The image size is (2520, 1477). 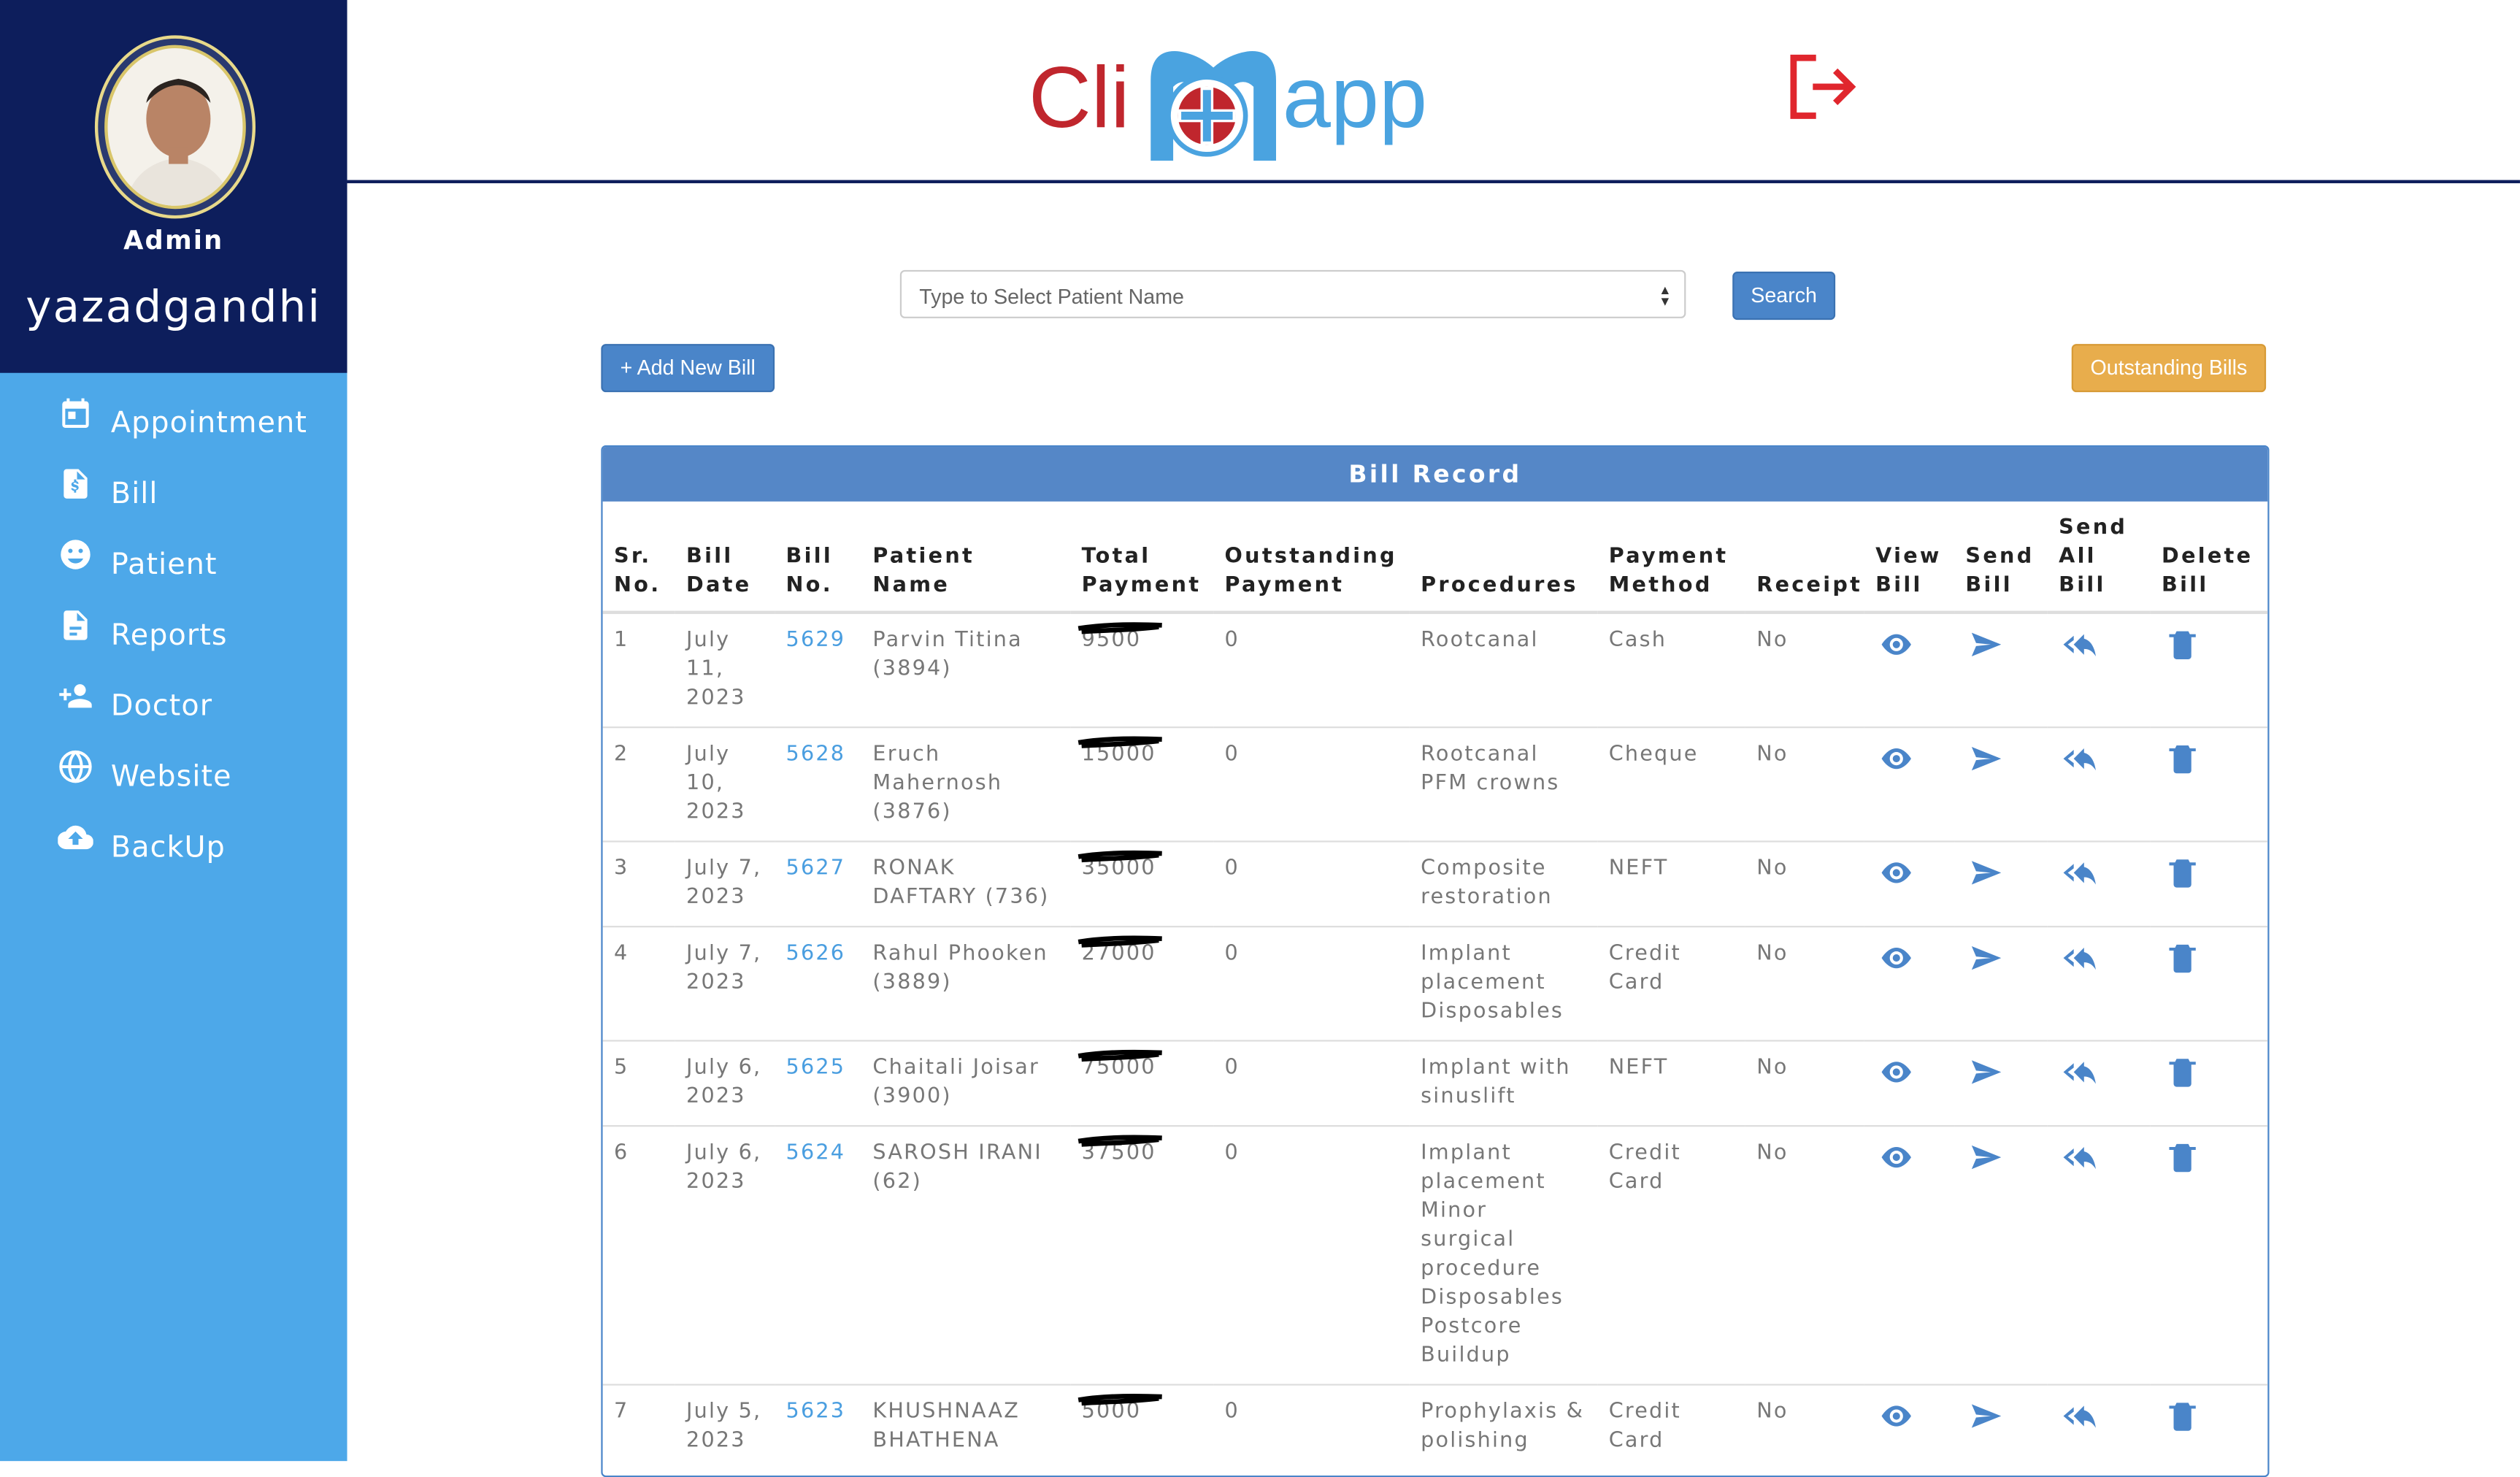 I want to click on sidebar-item-label: Reports, so click(x=169, y=635).